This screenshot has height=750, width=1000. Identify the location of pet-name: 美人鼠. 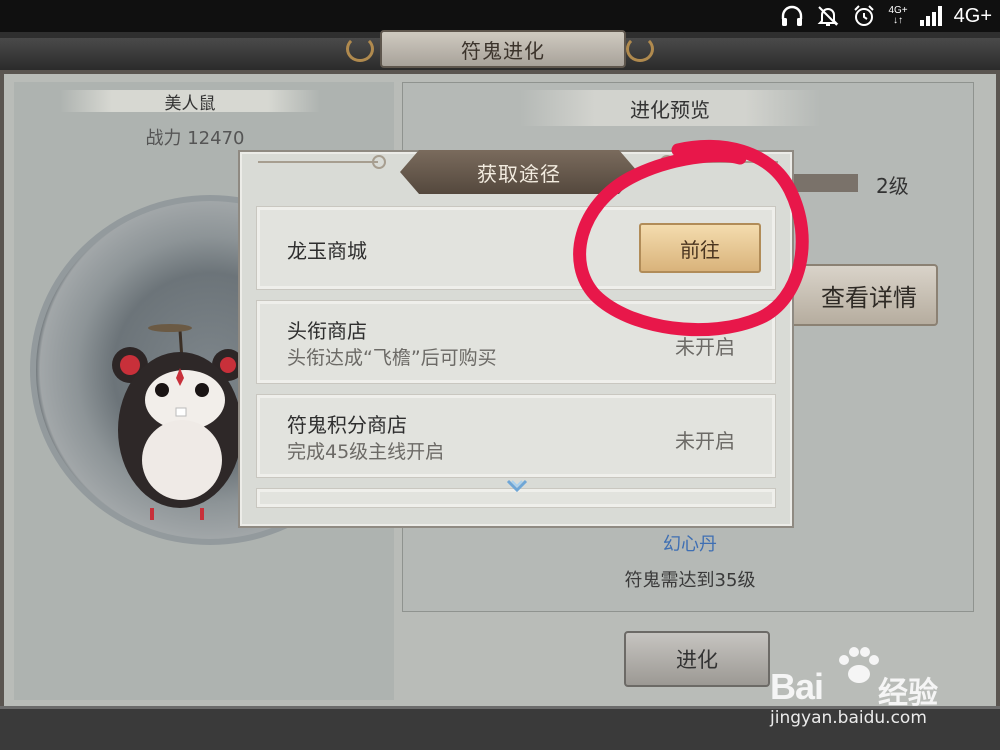
(190, 102).